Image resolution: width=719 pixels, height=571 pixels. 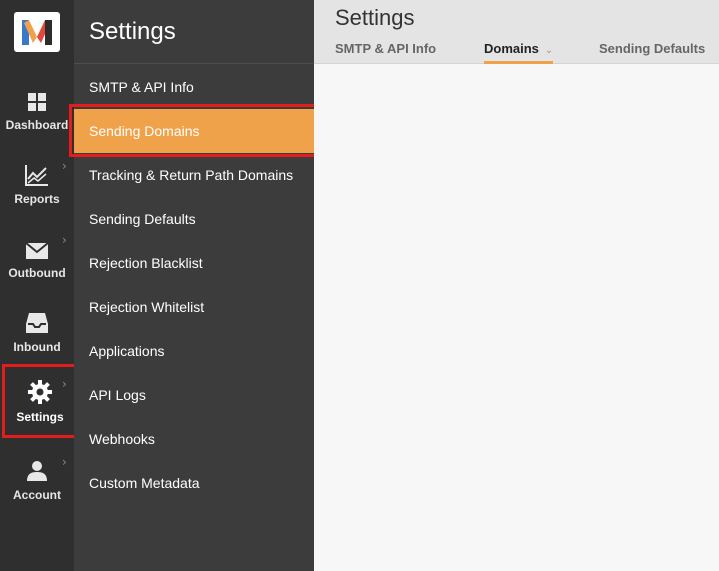 What do you see at coordinates (385, 52) in the screenshot?
I see `tab-smtp-api-info: SMTP & API Info` at bounding box center [385, 52].